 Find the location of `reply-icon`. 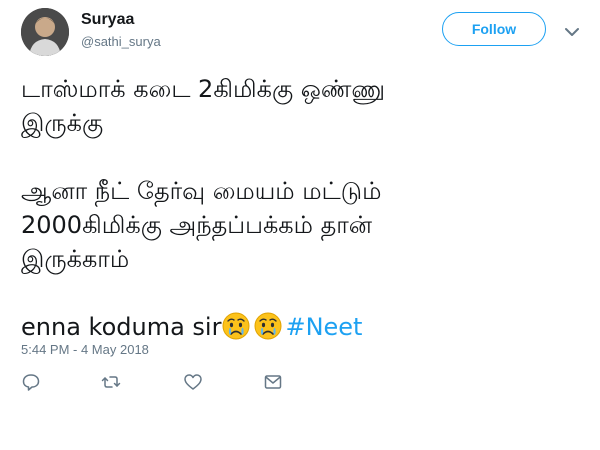

reply-icon is located at coordinates (31, 382).